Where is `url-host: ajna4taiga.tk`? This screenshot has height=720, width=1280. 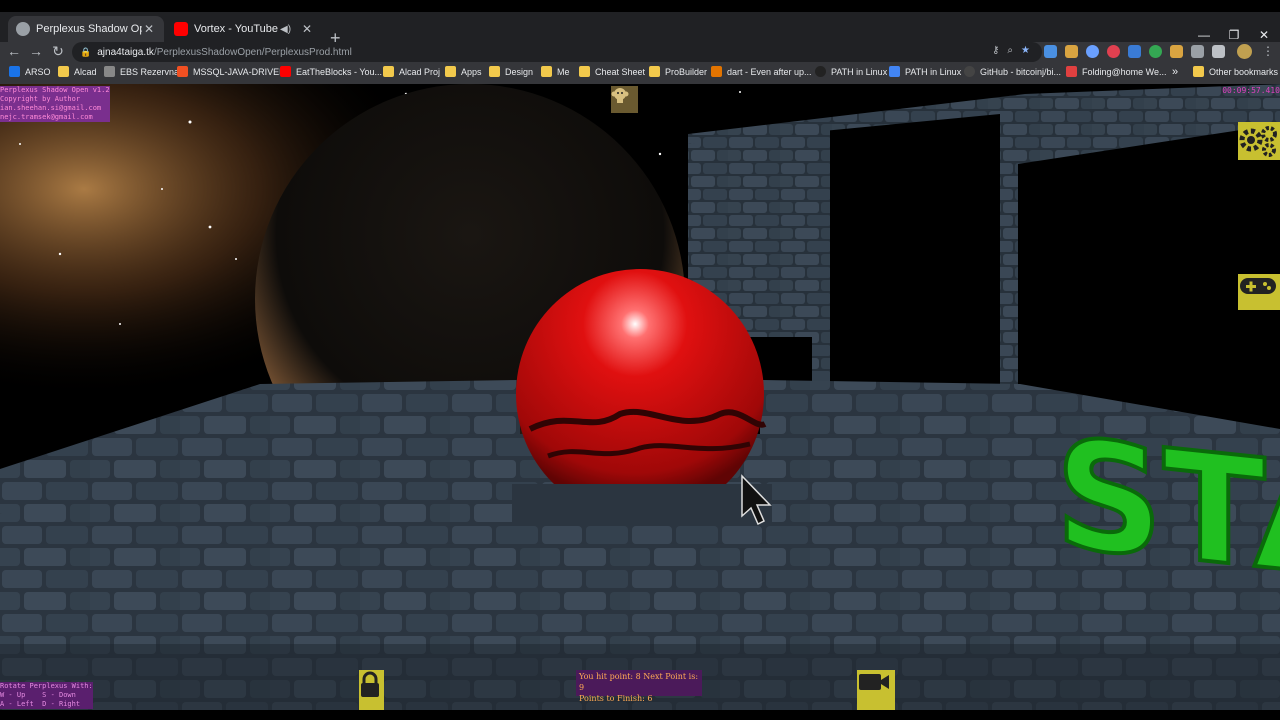 url-host: ajna4taiga.tk is located at coordinates (125, 52).